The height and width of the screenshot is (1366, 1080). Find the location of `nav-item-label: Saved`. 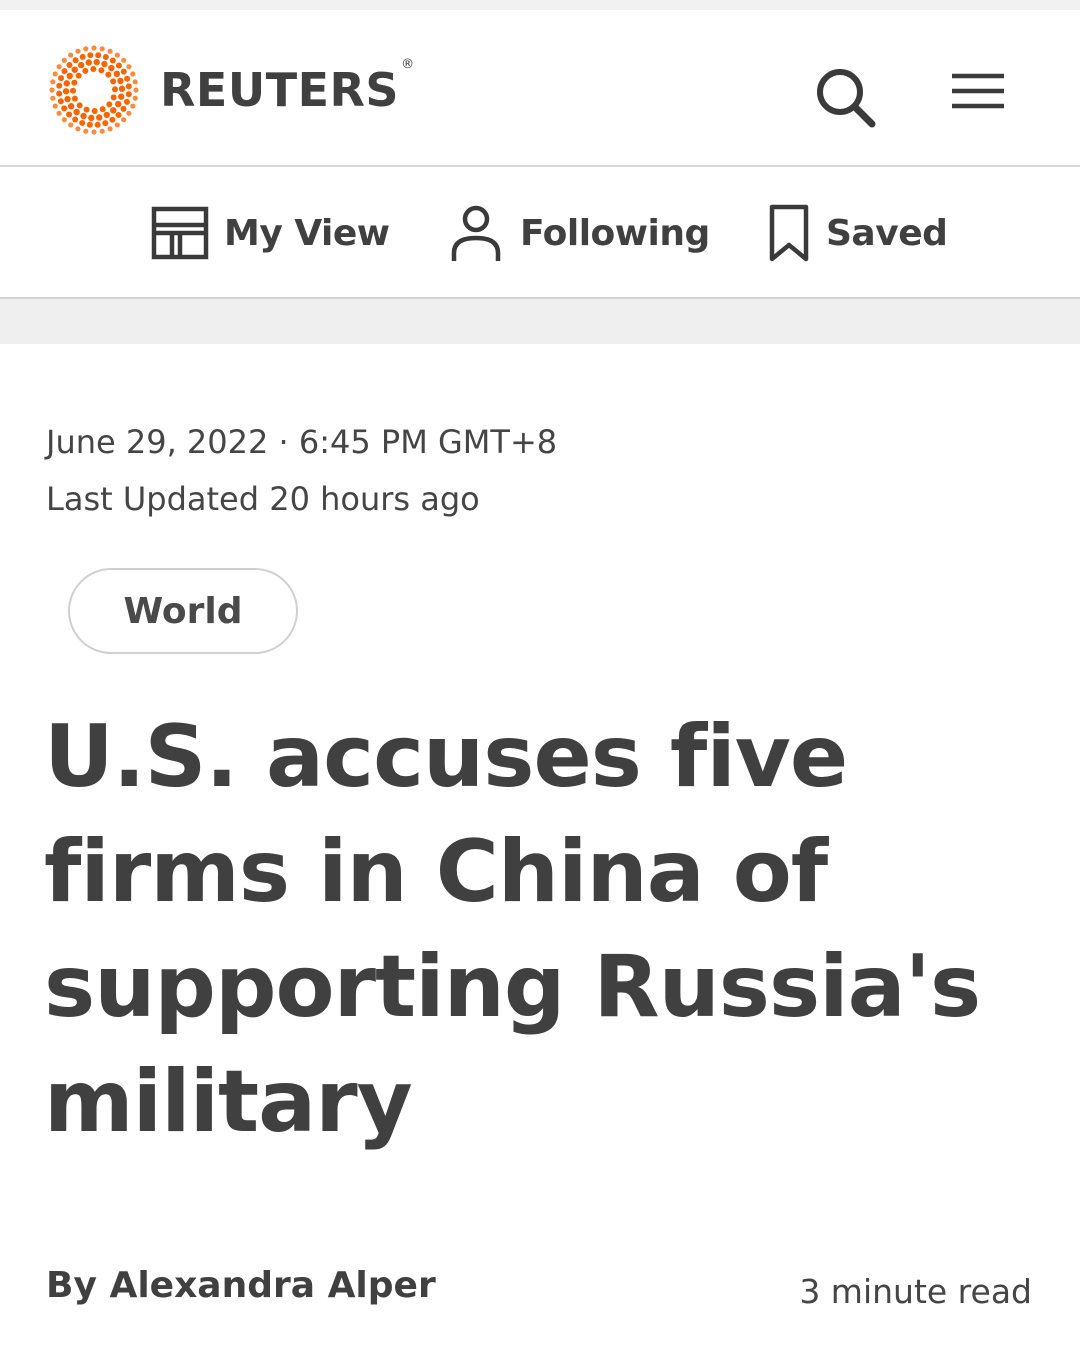

nav-item-label: Saved is located at coordinates (887, 233).